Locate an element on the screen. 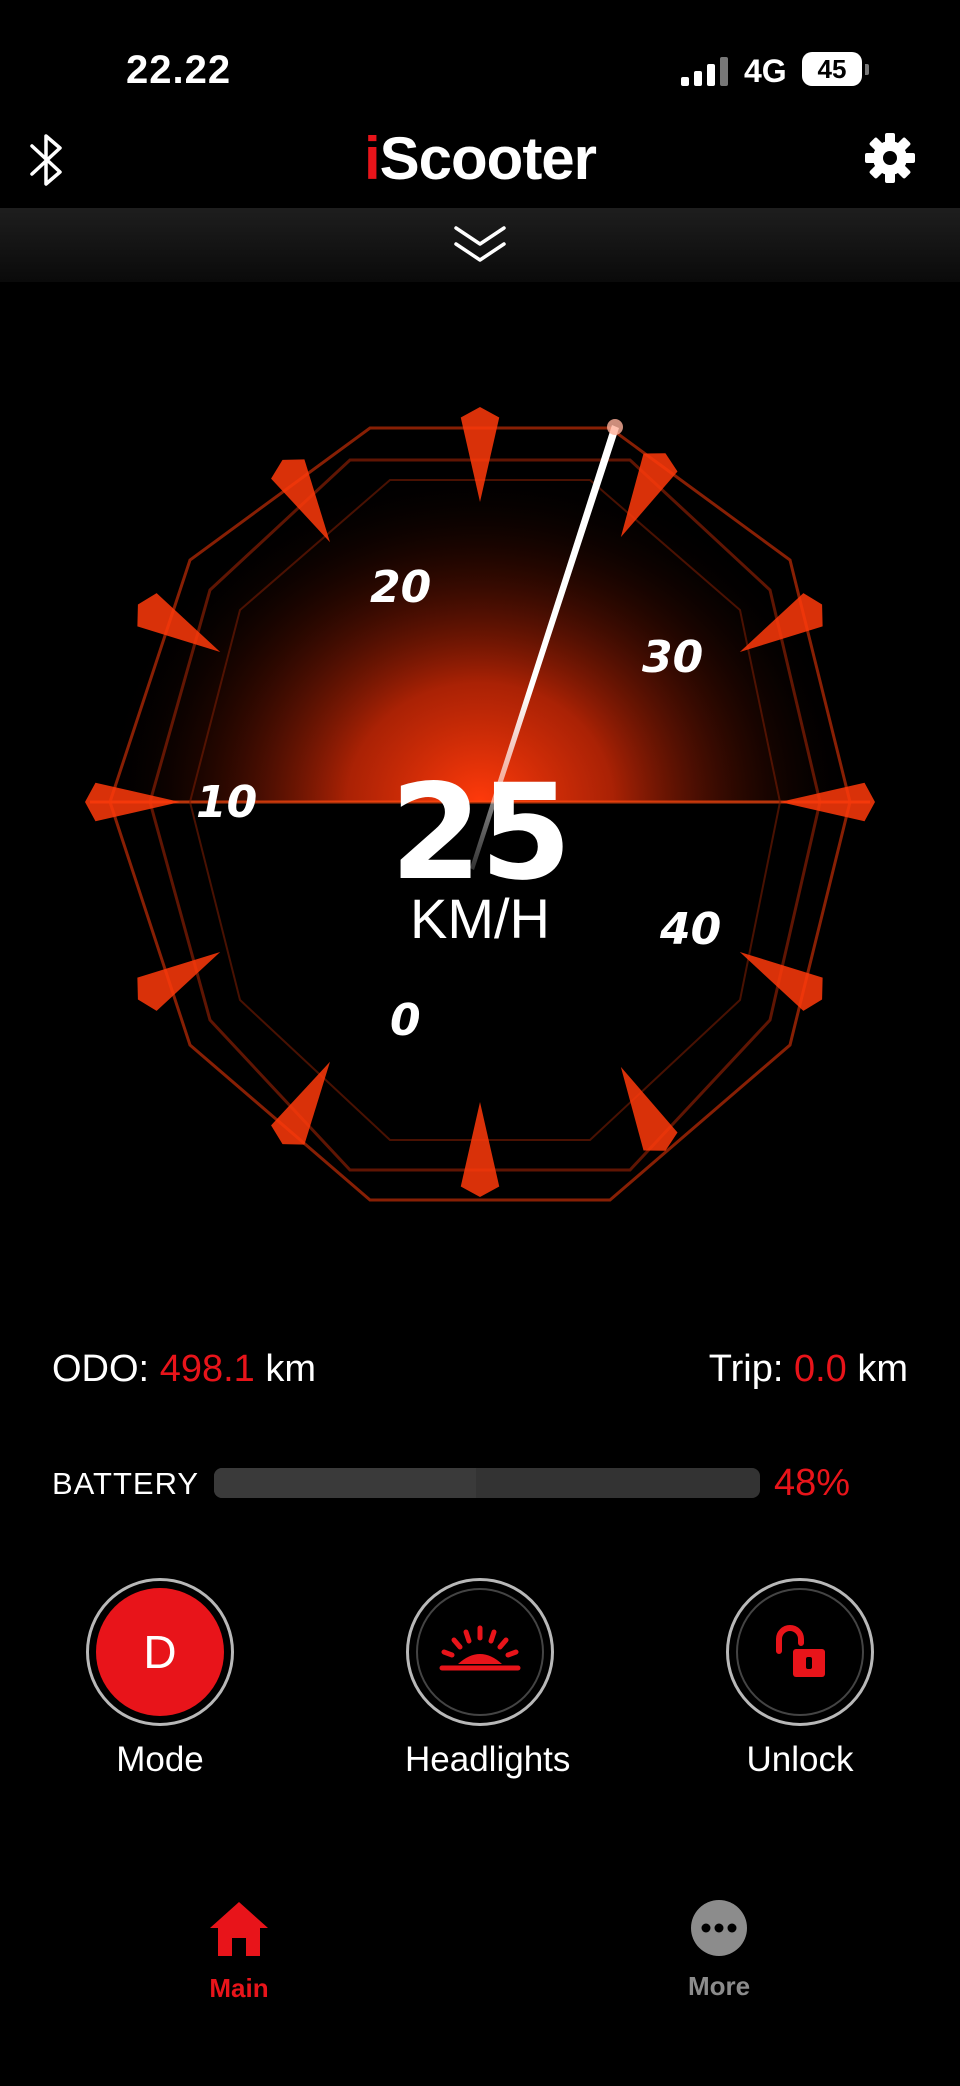 Image resolution: width=960 pixels, height=2086 pixels. mode-label: Mode is located at coordinates (160, 1759).